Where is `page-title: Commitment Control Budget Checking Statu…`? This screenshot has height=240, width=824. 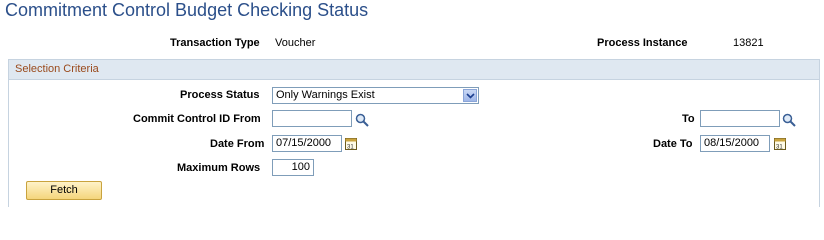 page-title: Commitment Control Budget Checking Statu… is located at coordinates (187, 10).